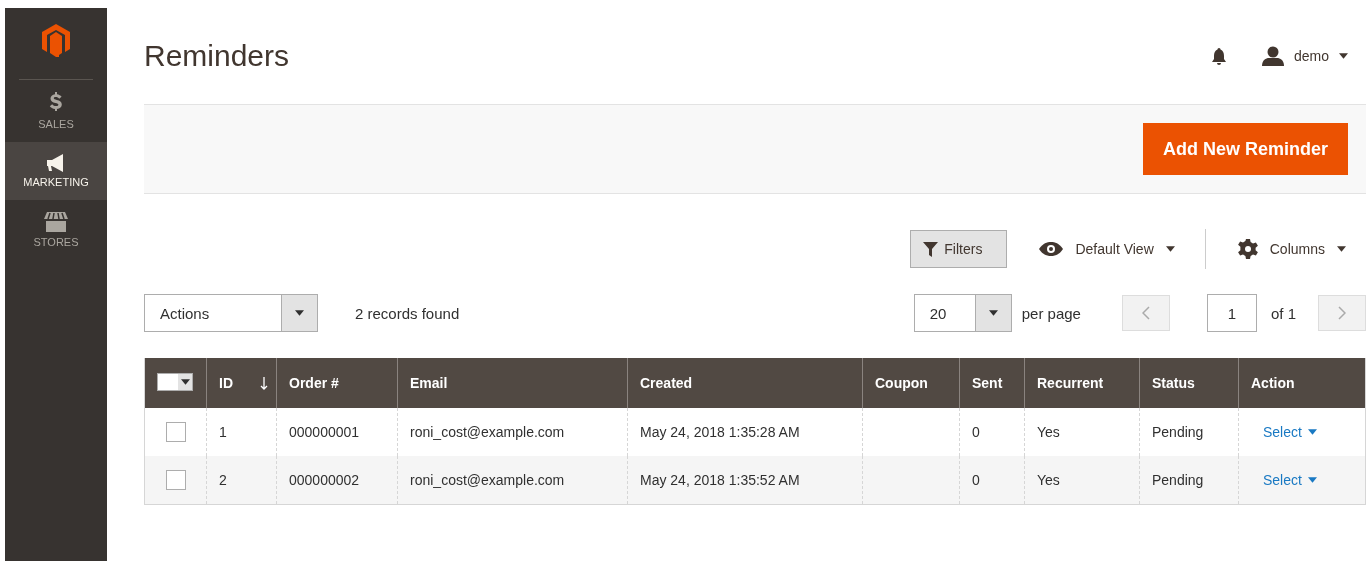  What do you see at coordinates (1272, 56) in the screenshot?
I see `user-icon` at bounding box center [1272, 56].